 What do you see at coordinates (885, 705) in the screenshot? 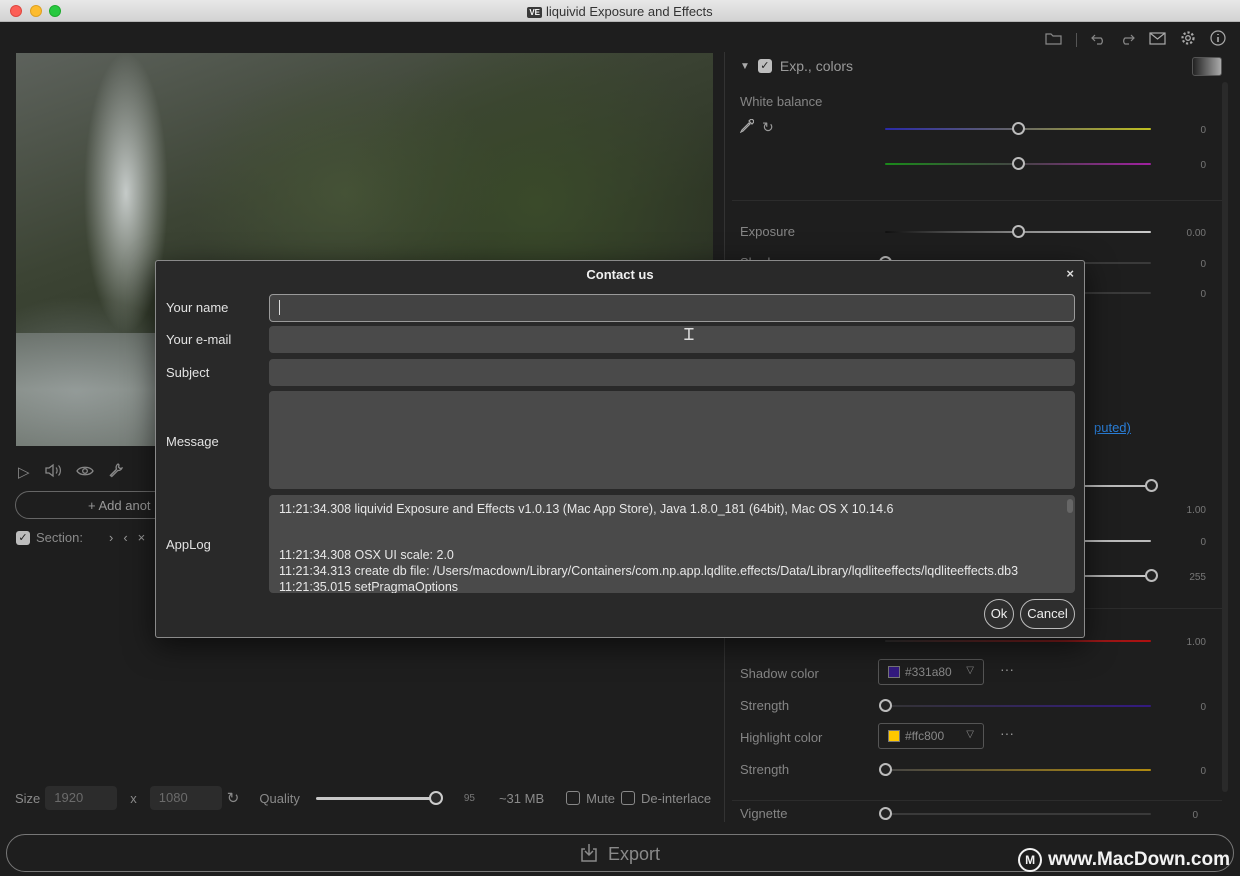
I see `shadow-strength-knob` at bounding box center [885, 705].